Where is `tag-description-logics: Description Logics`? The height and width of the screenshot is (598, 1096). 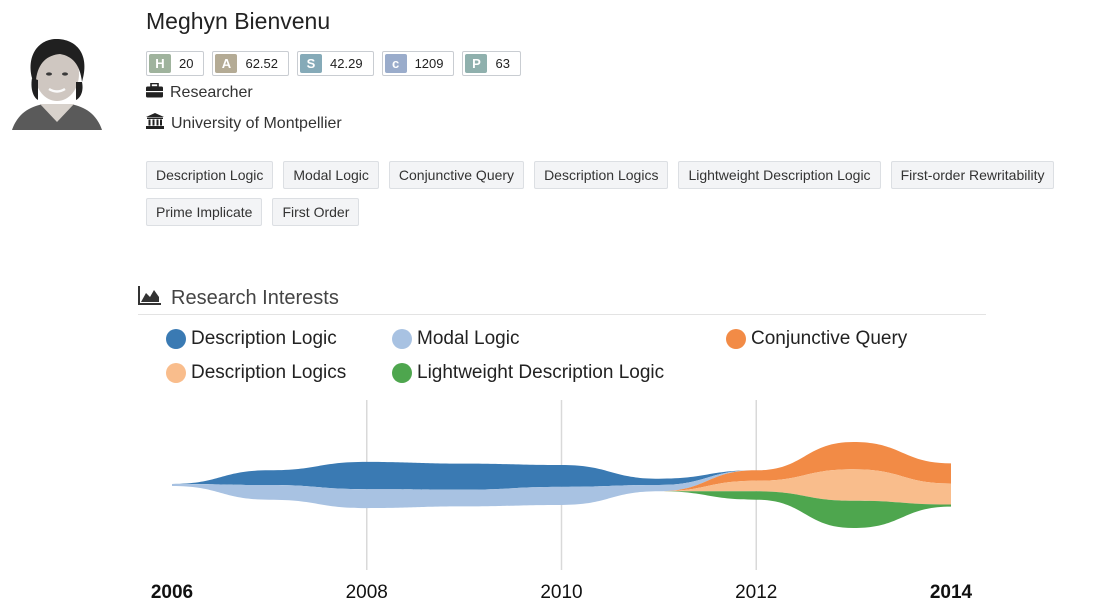 tag-description-logics: Description Logics is located at coordinates (601, 175).